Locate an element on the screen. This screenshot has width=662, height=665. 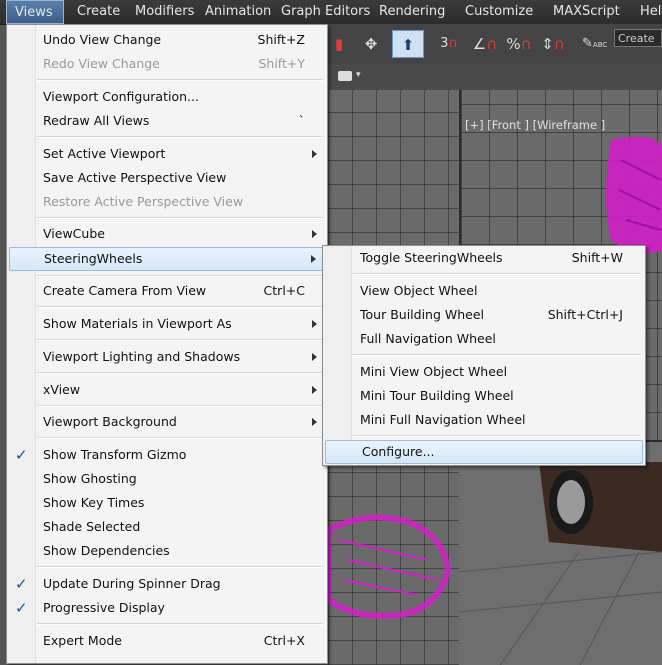
item-shortcut: Ctrl+C is located at coordinates (284, 290).